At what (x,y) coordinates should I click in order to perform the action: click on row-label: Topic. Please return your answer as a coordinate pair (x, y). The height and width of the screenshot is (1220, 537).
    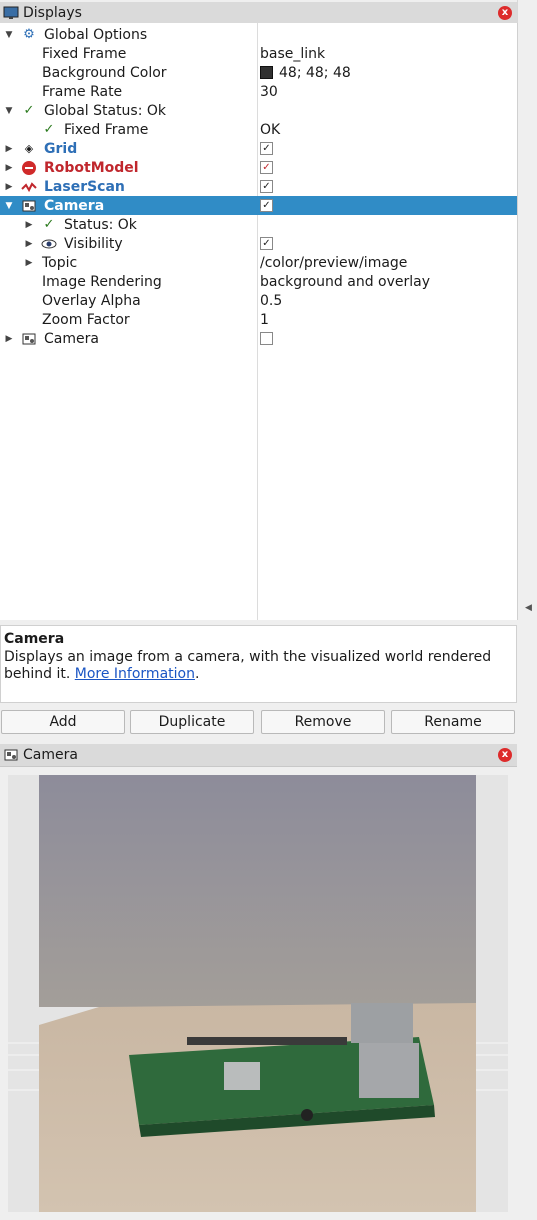
    Looking at the image, I should click on (60, 262).